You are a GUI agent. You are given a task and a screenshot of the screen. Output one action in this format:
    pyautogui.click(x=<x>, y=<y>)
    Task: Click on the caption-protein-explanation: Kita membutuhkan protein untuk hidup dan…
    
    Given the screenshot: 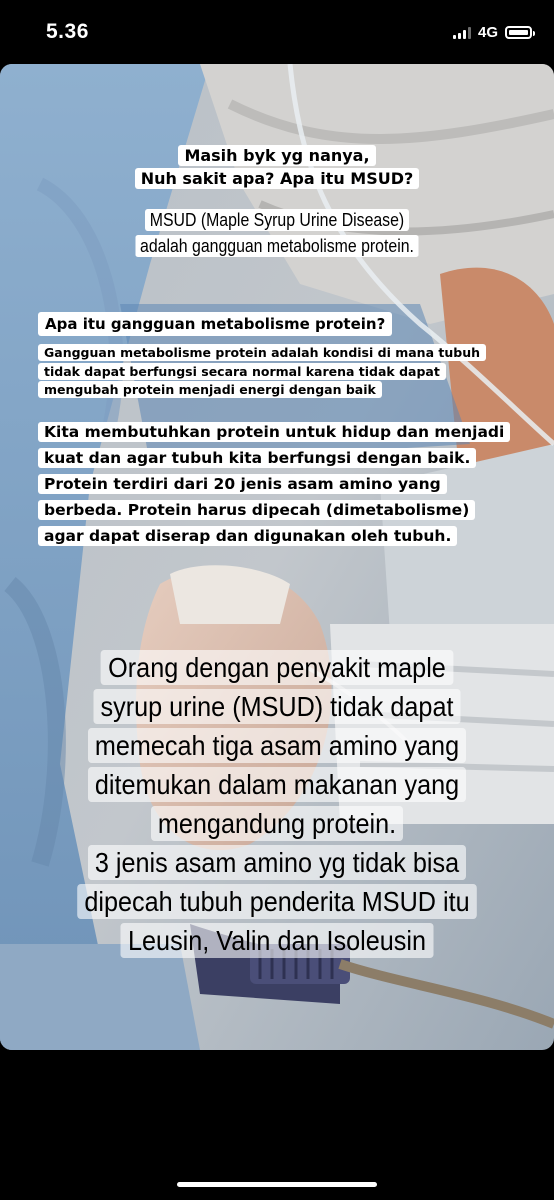 What is the action you would take?
    pyautogui.click(x=274, y=484)
    